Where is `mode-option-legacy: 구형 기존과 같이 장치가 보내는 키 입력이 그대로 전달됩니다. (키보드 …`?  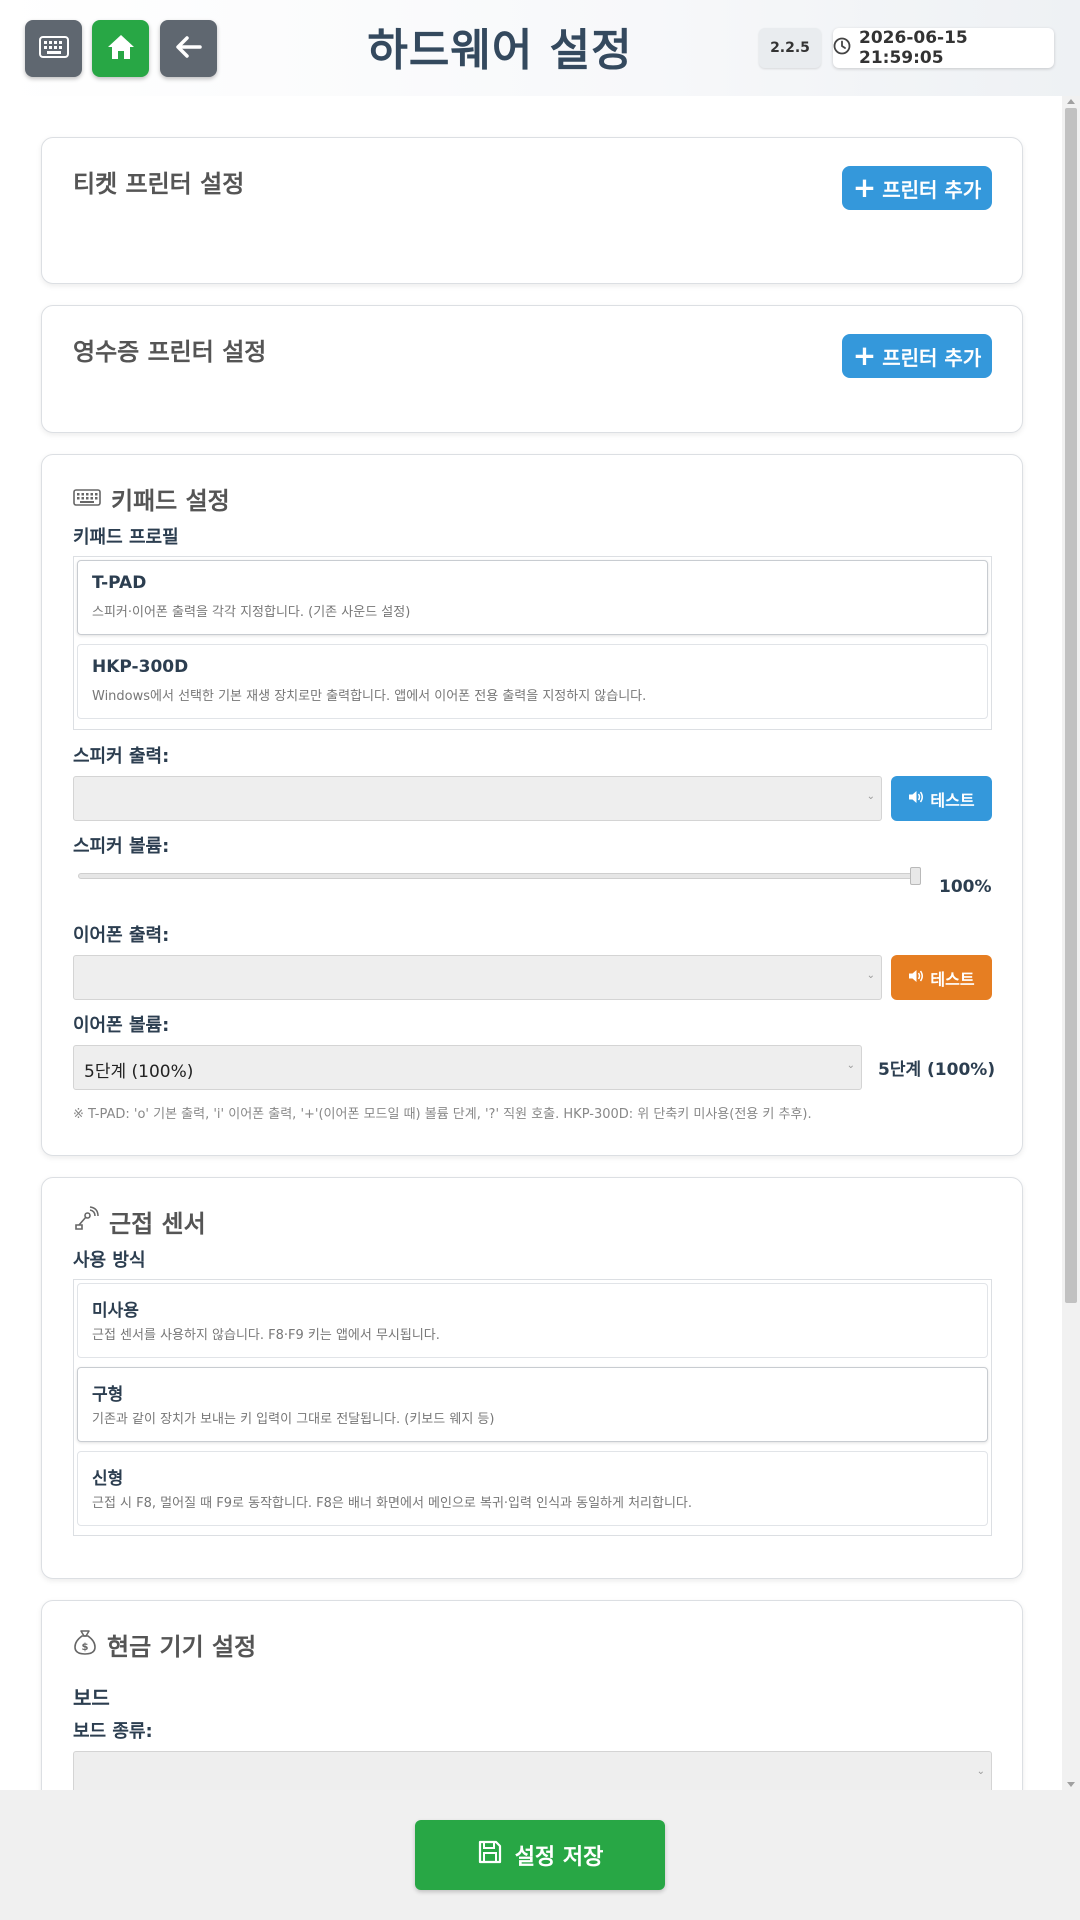 mode-option-legacy: 구형 기존과 같이 장치가 보내는 키 입력이 그대로 전달됩니다. (키보드 … is located at coordinates (532, 1404).